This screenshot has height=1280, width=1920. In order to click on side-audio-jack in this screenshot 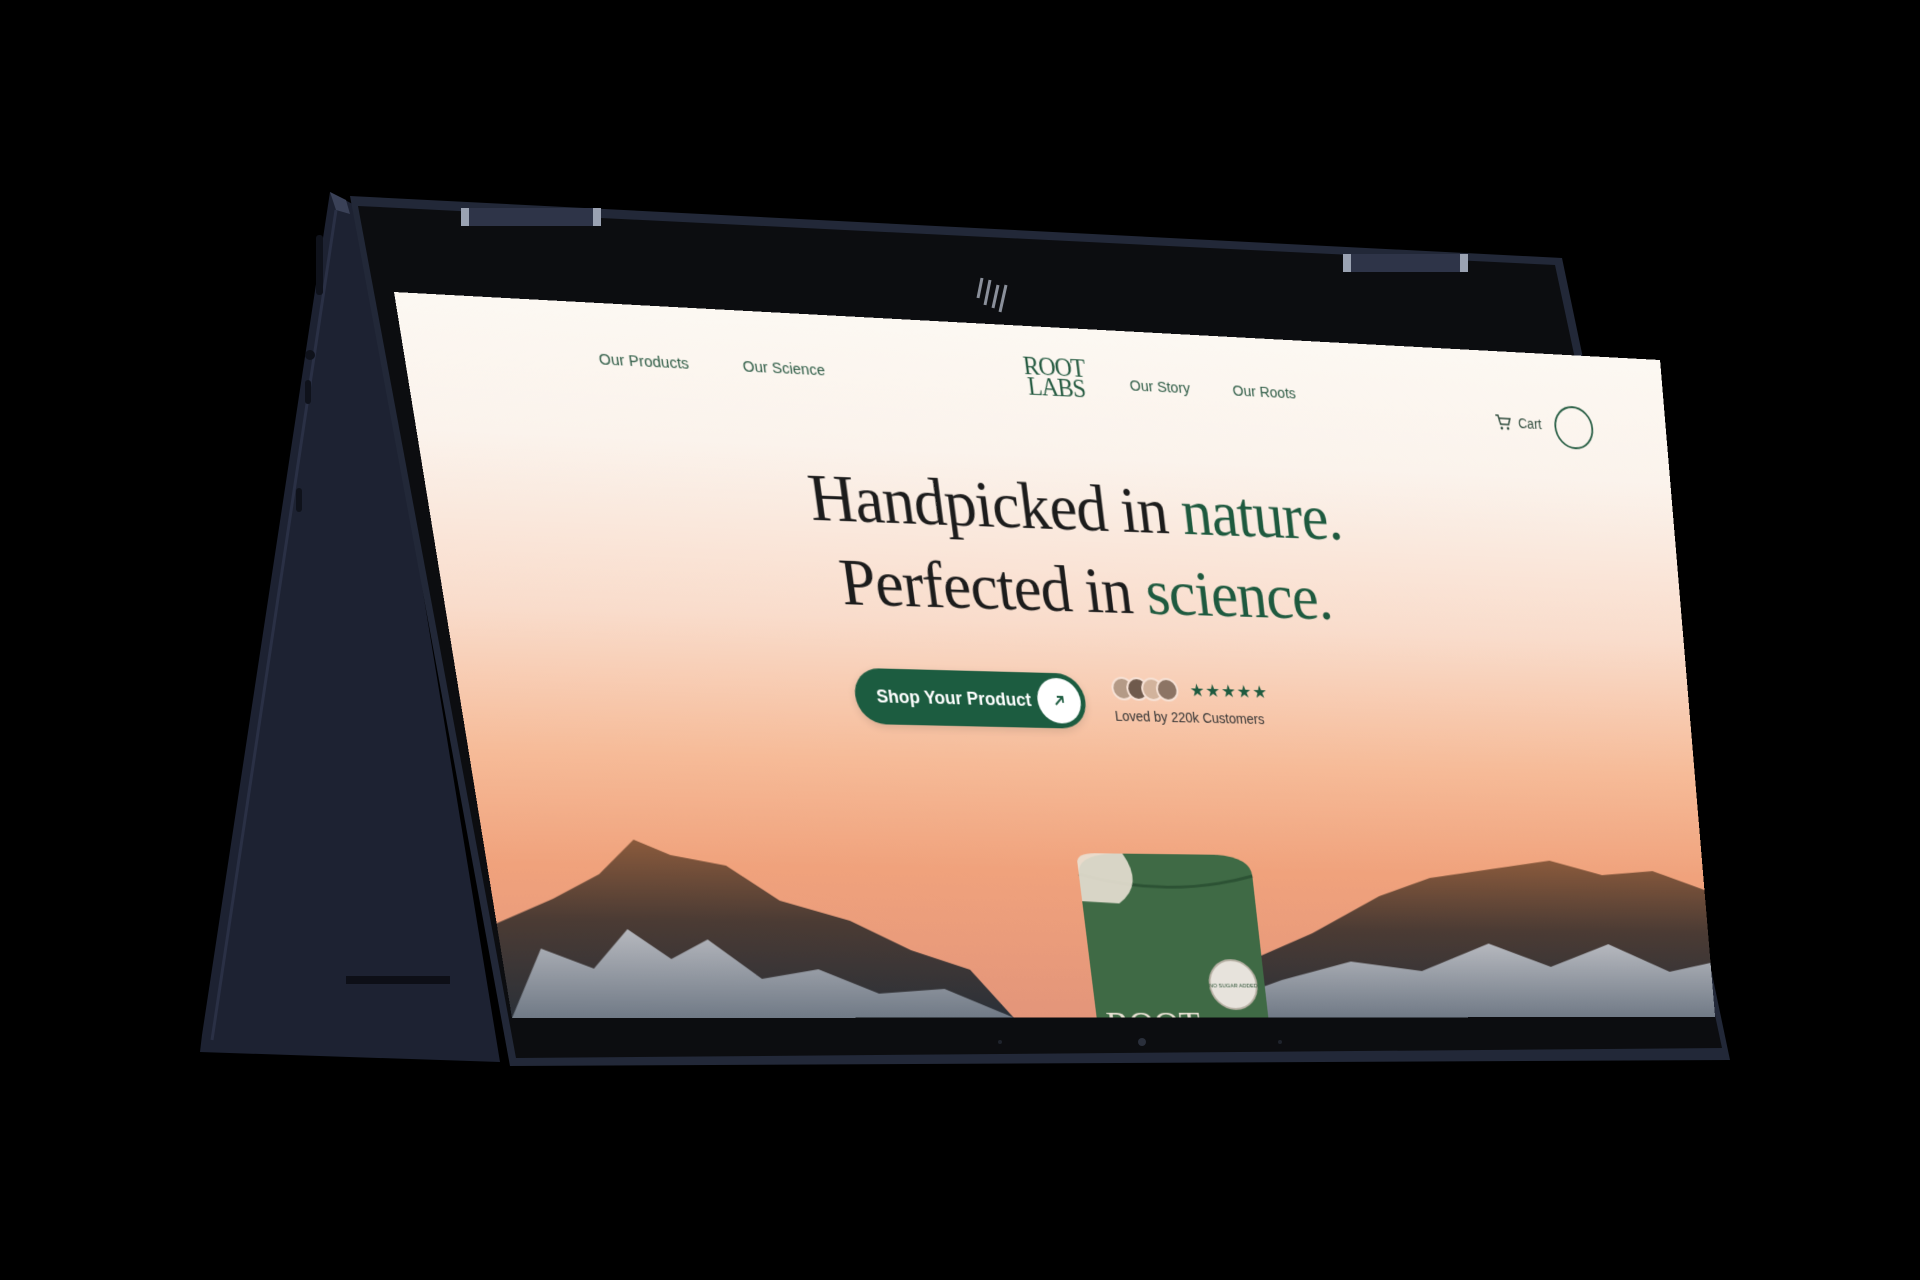, I will do `click(310, 355)`.